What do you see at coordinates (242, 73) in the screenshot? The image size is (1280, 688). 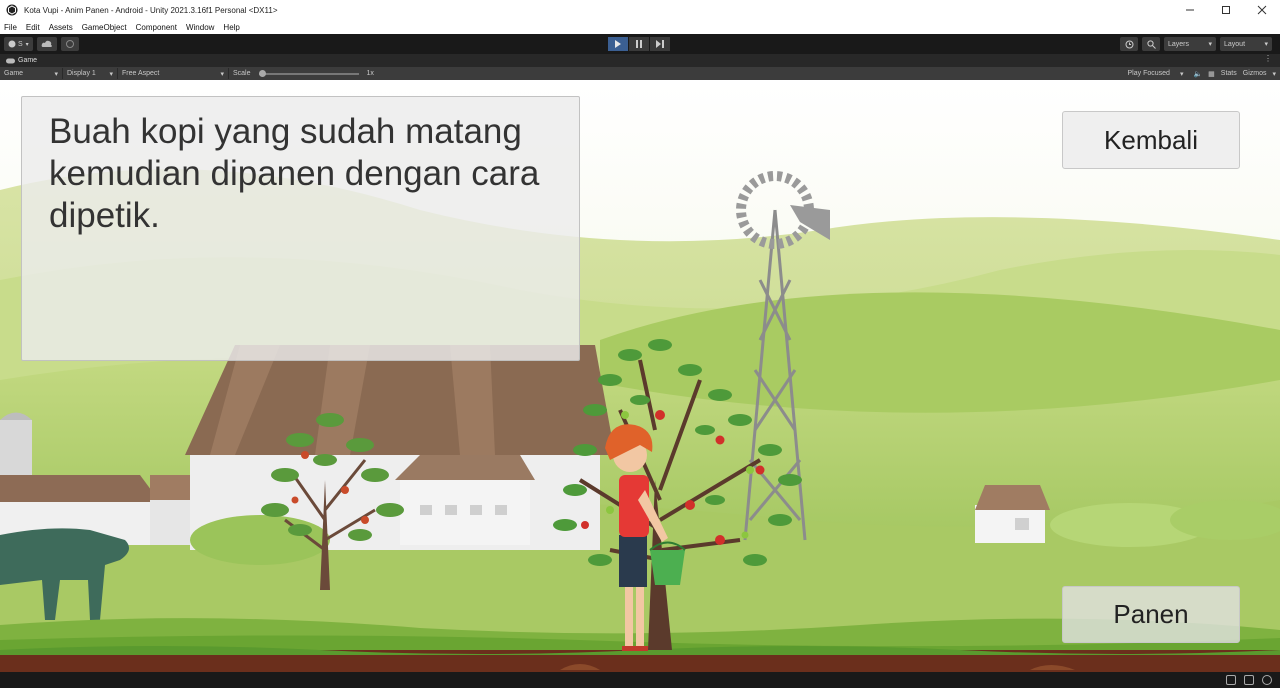 I see `scale-label: Scale` at bounding box center [242, 73].